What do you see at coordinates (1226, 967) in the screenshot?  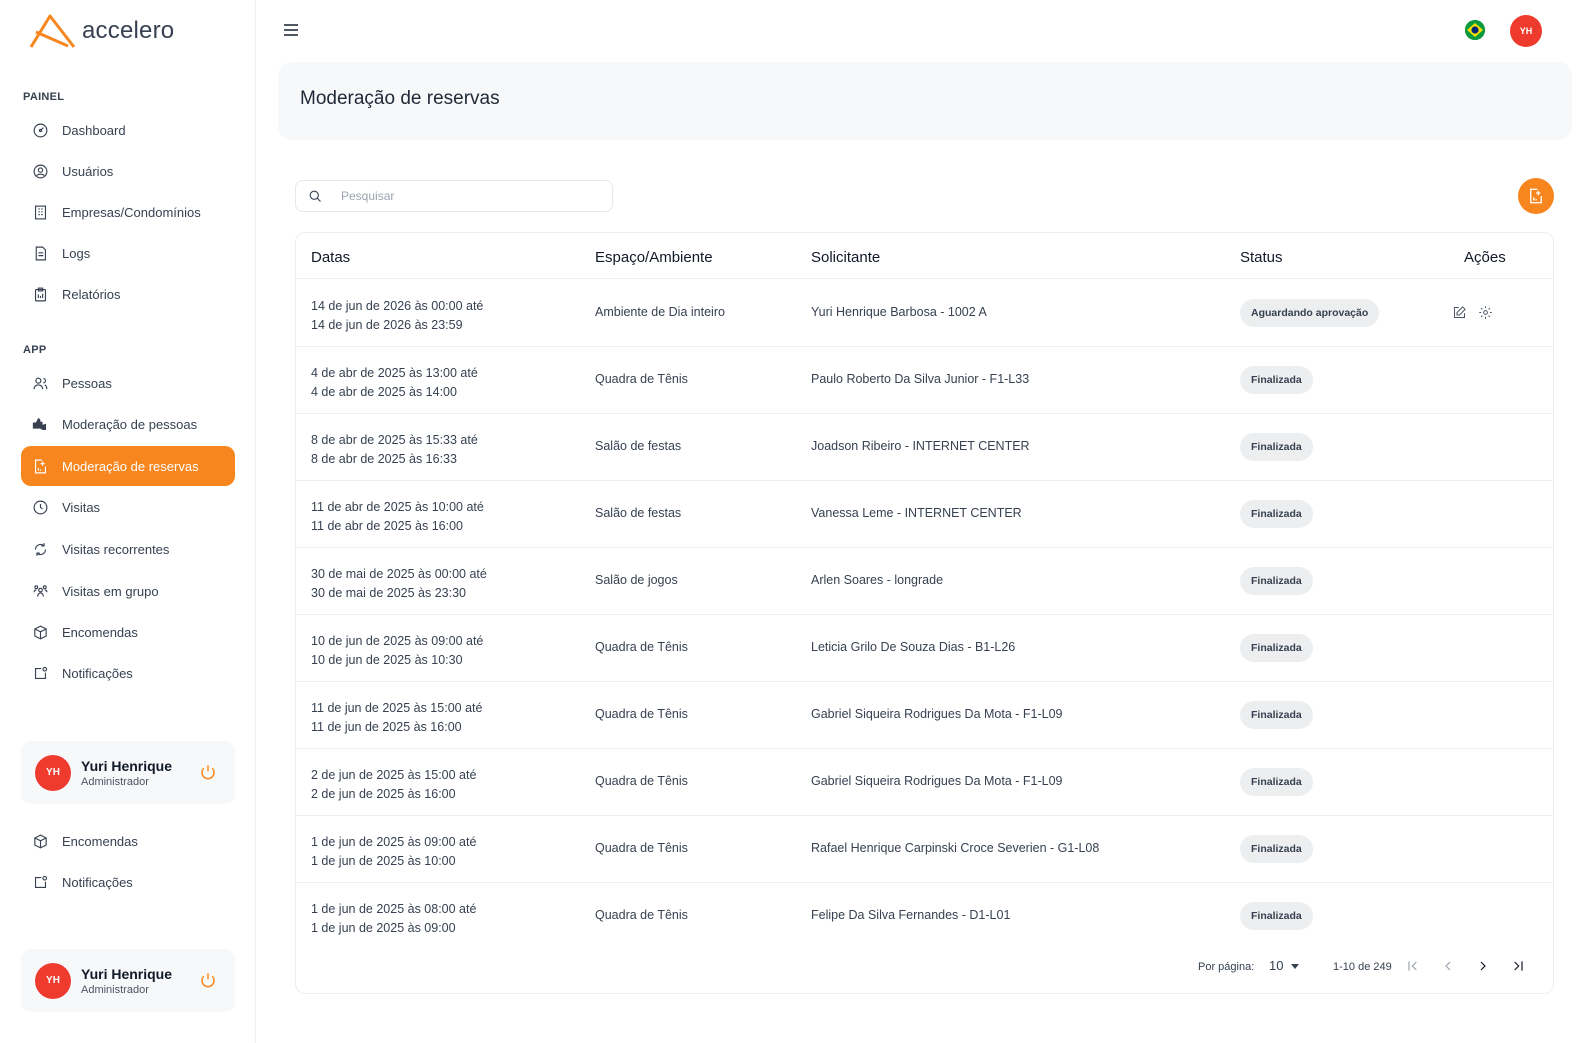 I see `per-page-label: Por página:` at bounding box center [1226, 967].